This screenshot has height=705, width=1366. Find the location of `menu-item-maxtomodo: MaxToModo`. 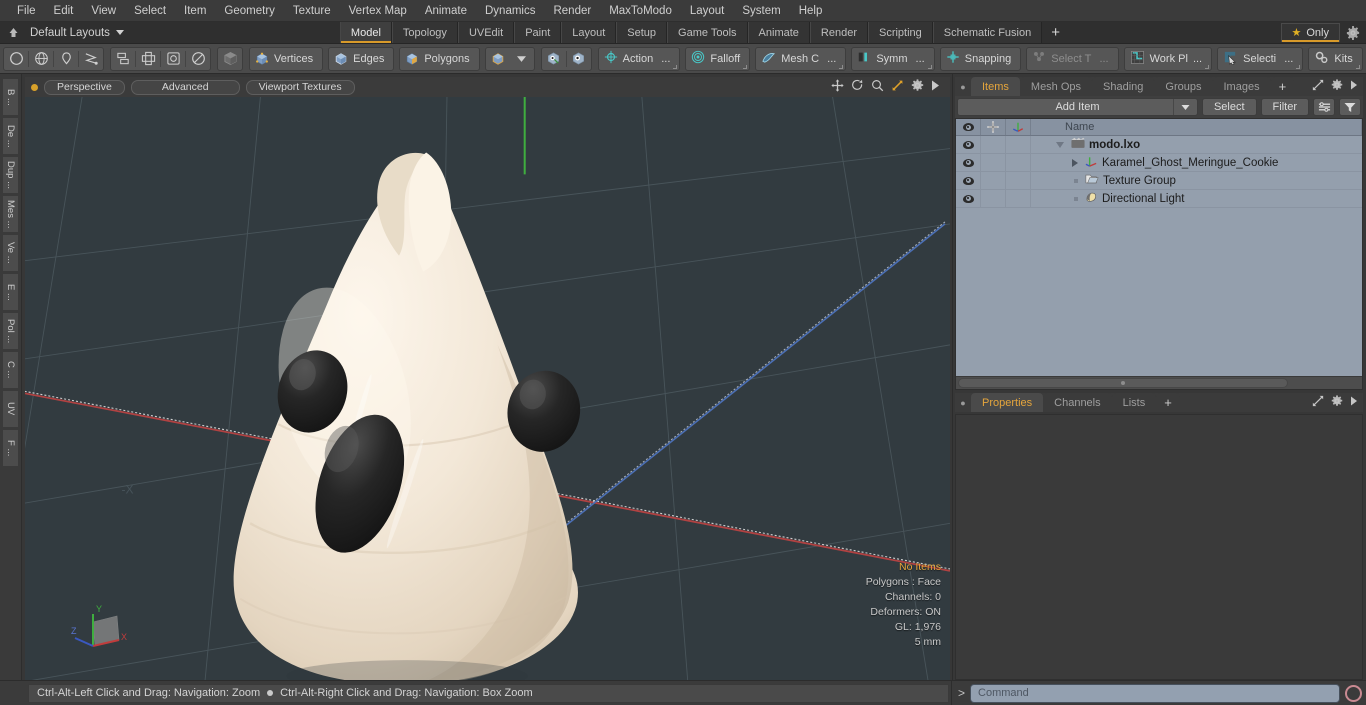

menu-item-maxtomodo: MaxToModo is located at coordinates (640, 11).